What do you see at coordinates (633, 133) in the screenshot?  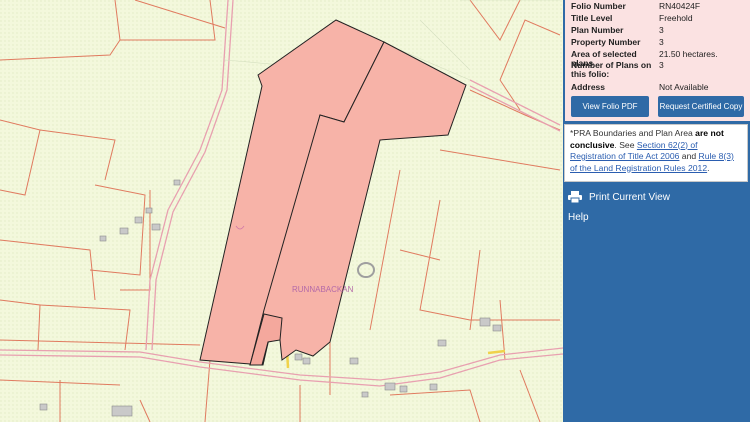 I see `note-prefix: *PRA Boundaries and Plan Area` at bounding box center [633, 133].